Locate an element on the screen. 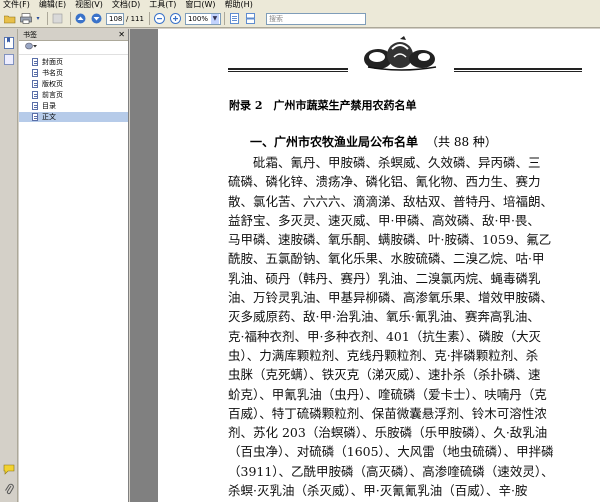 The width and height of the screenshot is (600, 502). text-line: 杀螟·灭乳油（杀灭威）、甲·灭氰氰乳油（百威）、辛·胺 is located at coordinates (378, 491).